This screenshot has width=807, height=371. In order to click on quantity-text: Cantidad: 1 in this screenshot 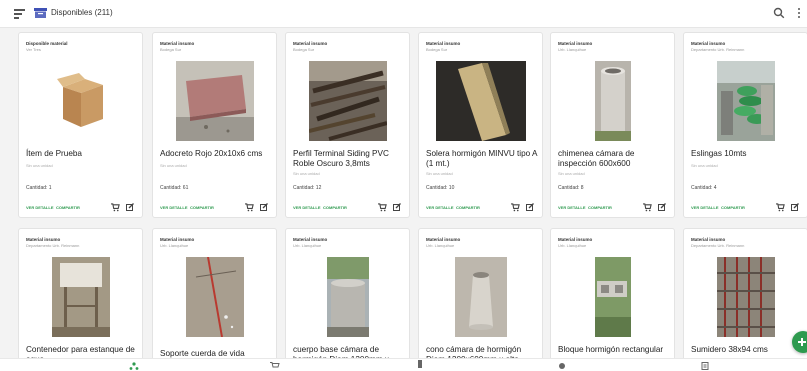, I will do `click(39, 188)`.